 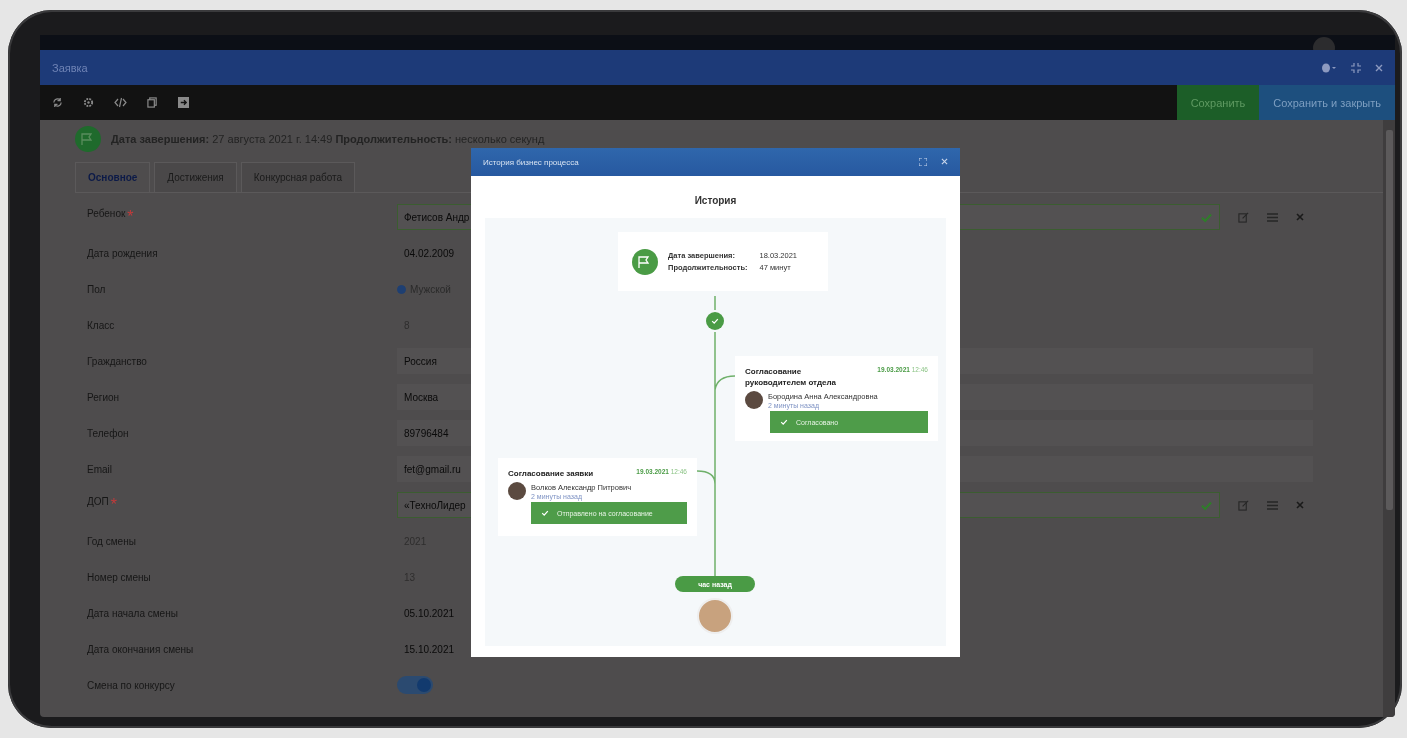 I want to click on step-title: Согласование заявки, so click(x=551, y=474).